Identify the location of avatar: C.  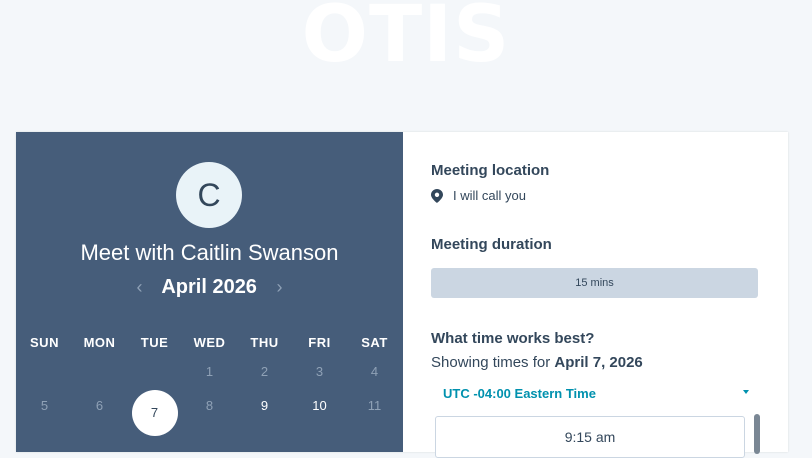
(209, 195).